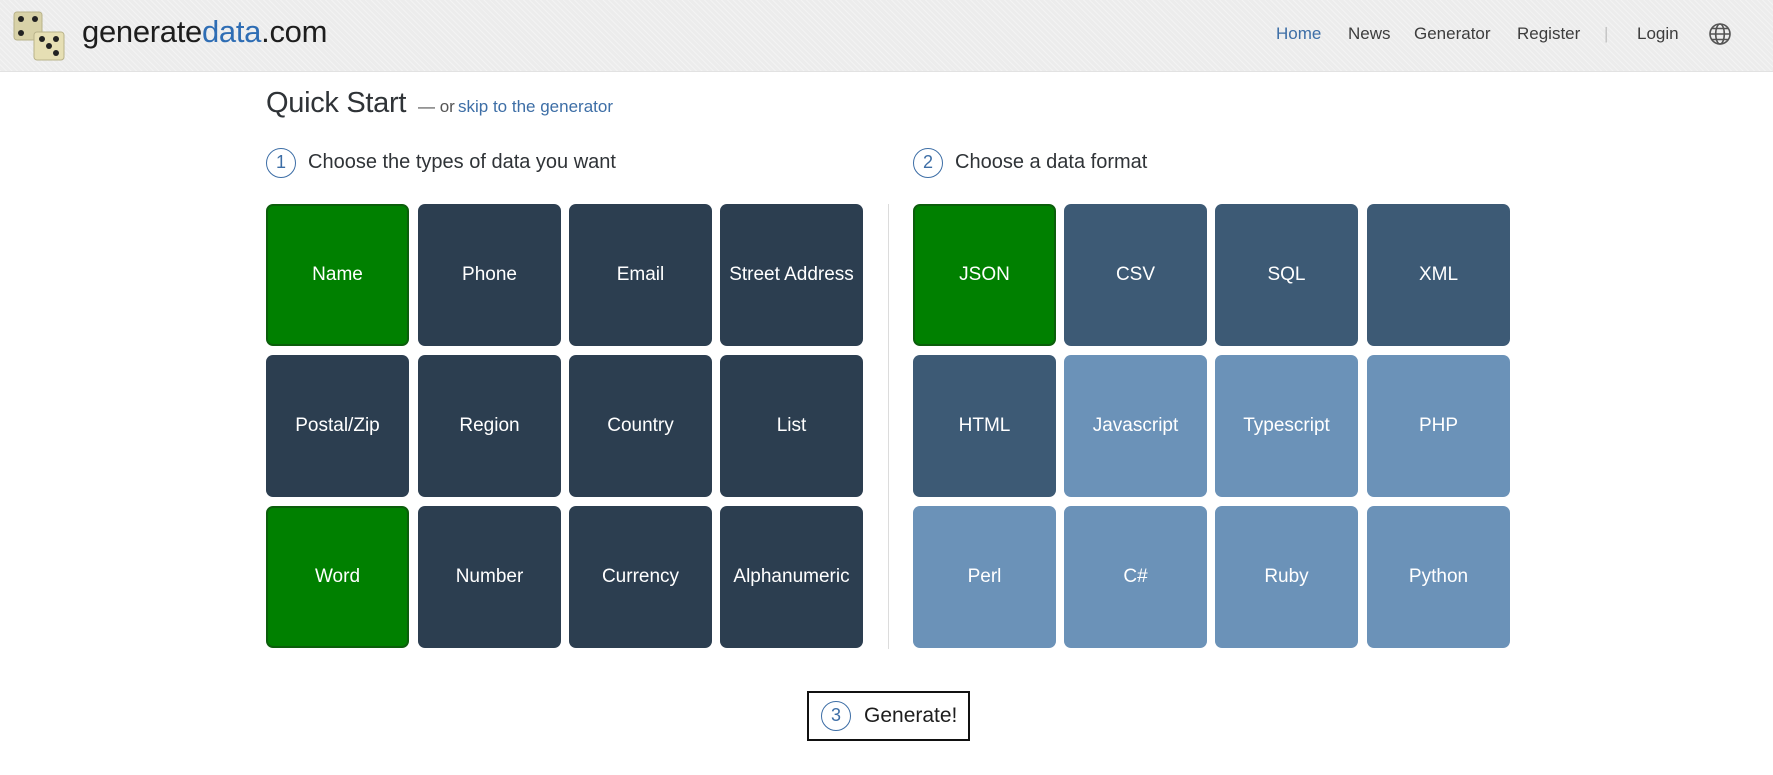  I want to click on globe-icon, so click(1720, 34).